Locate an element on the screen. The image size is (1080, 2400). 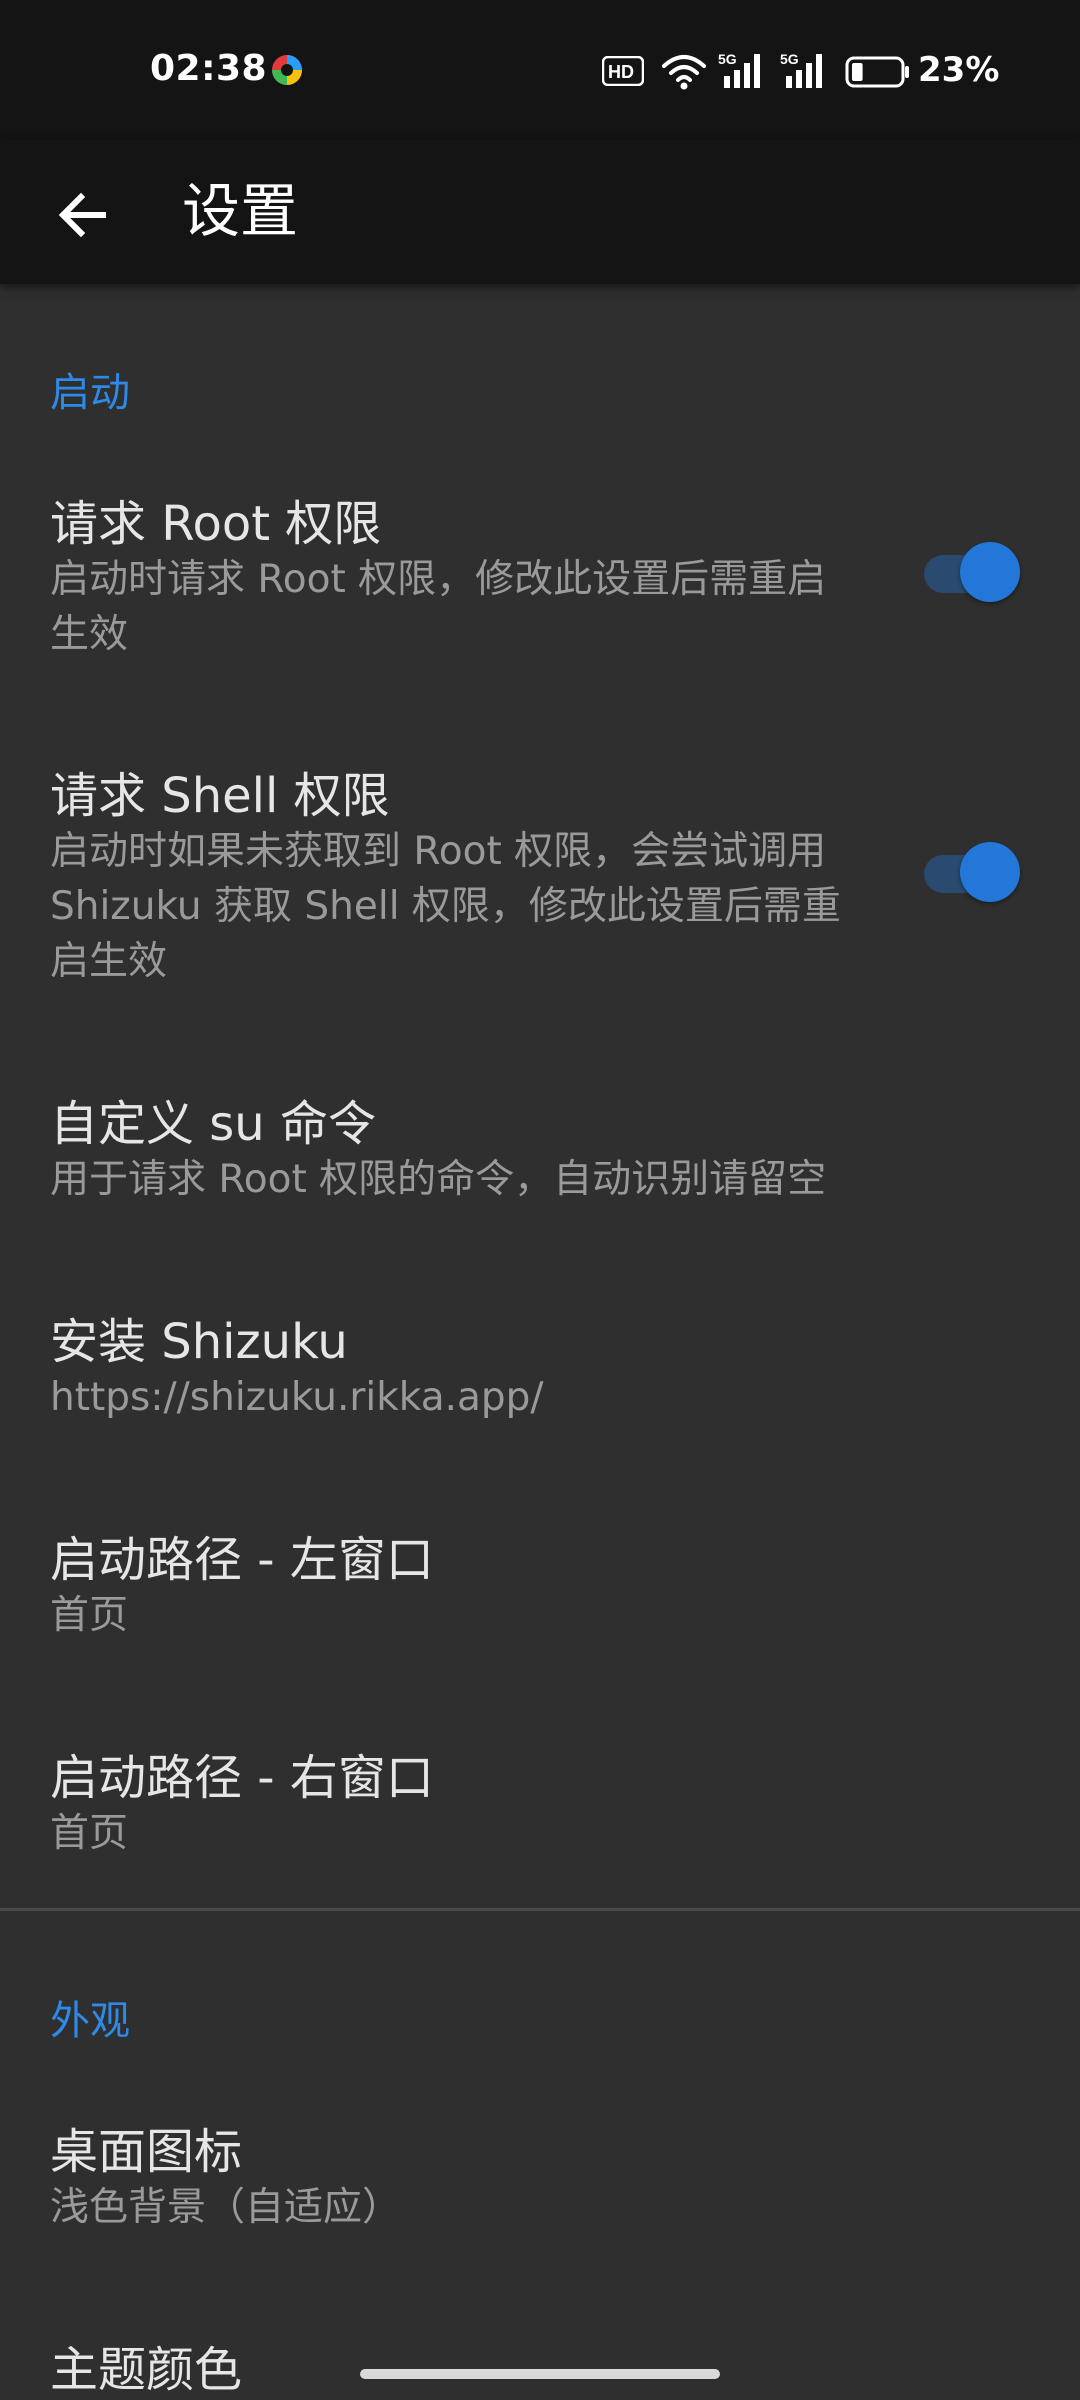
app-bar: 设置 is located at coordinates (540, 212).